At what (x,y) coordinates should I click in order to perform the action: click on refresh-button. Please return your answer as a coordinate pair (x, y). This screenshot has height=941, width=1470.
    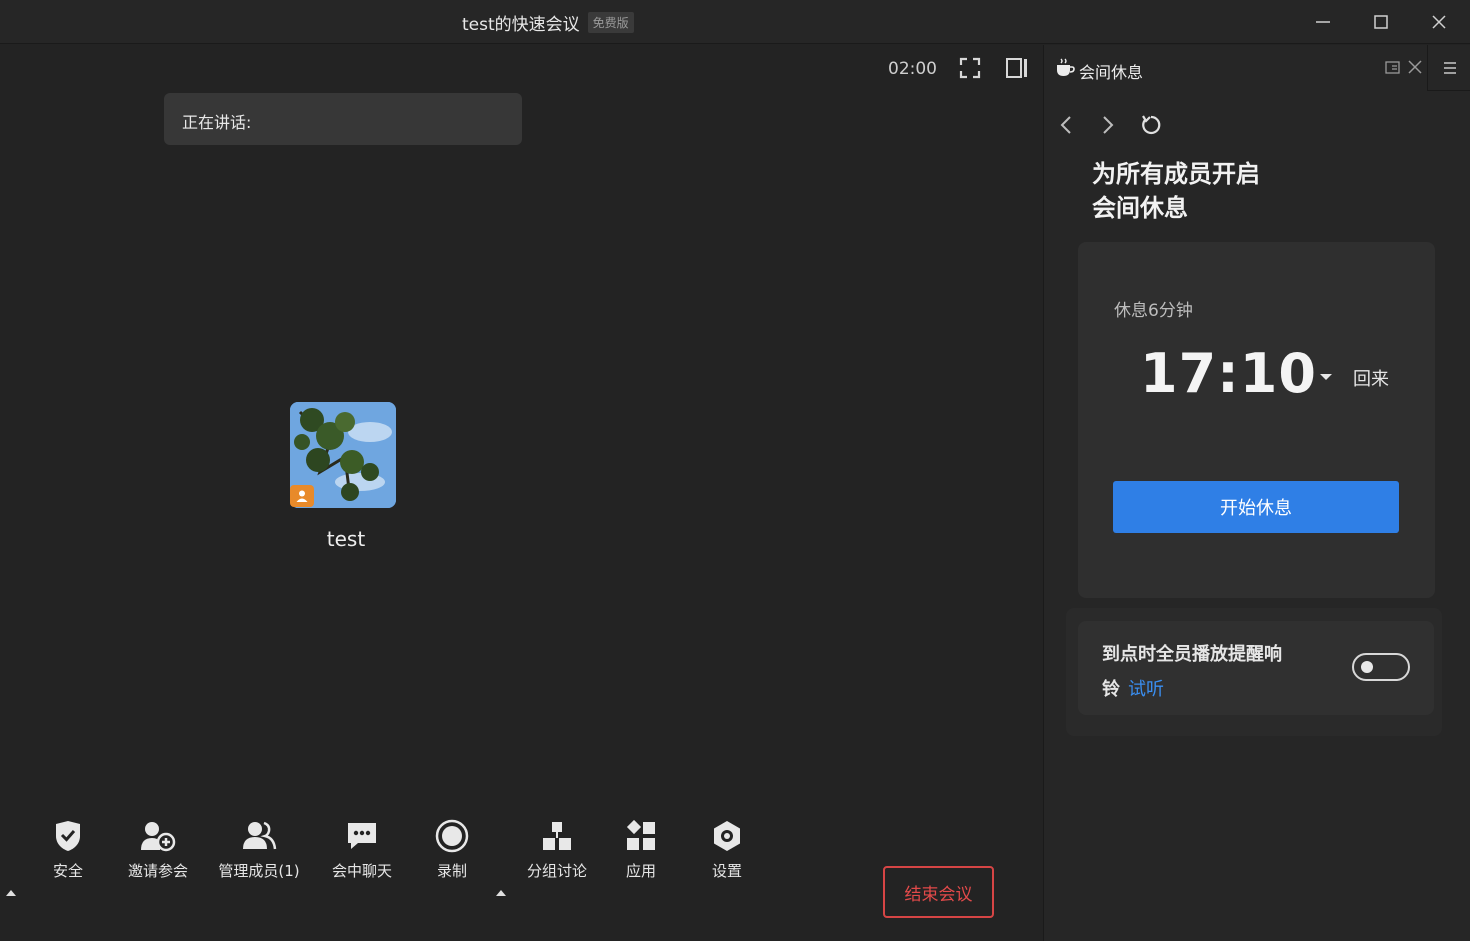
    Looking at the image, I should click on (1151, 125).